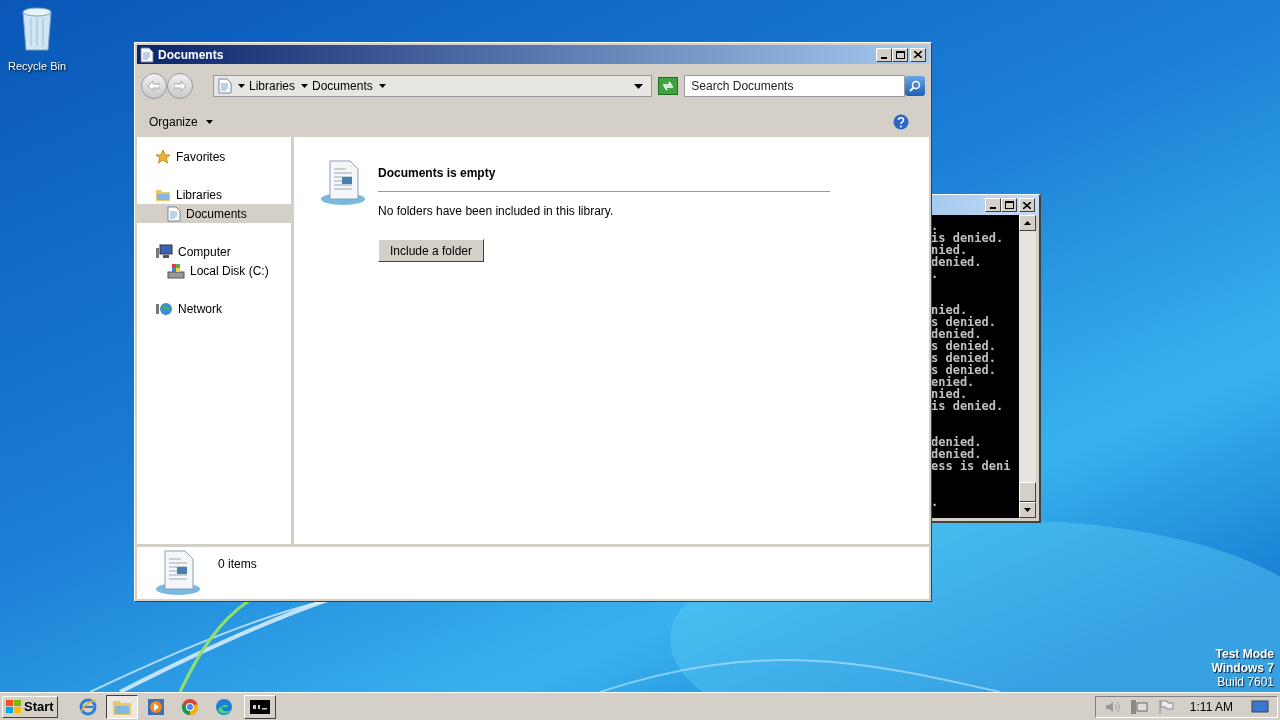  I want to click on scrollbar, so click(1027, 366).